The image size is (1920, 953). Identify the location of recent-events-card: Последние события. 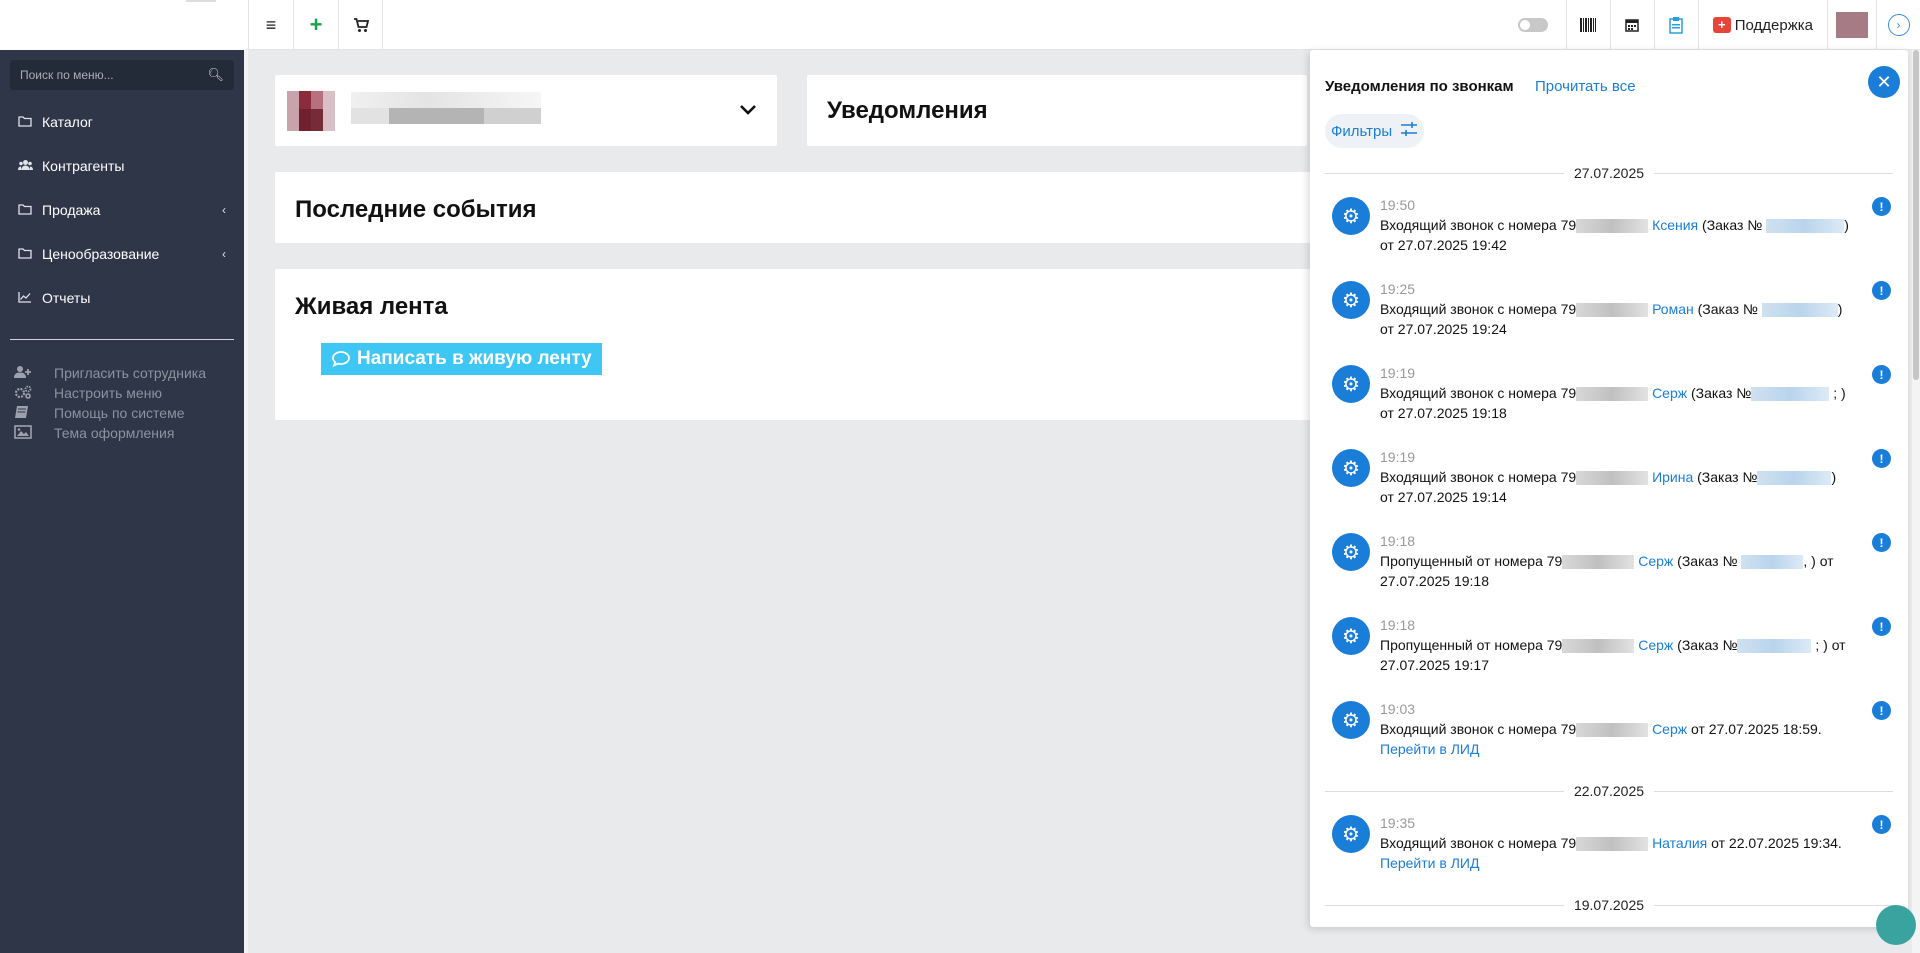
(795, 207).